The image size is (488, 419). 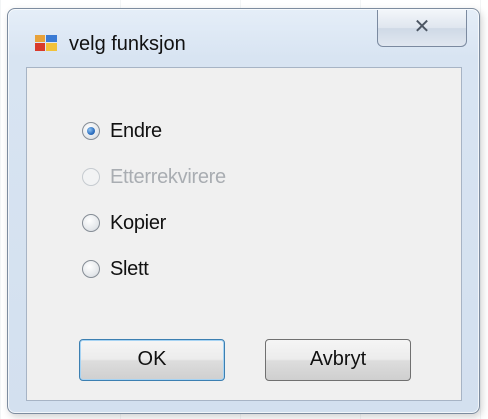 I want to click on close-icon: ✕, so click(x=422, y=27).